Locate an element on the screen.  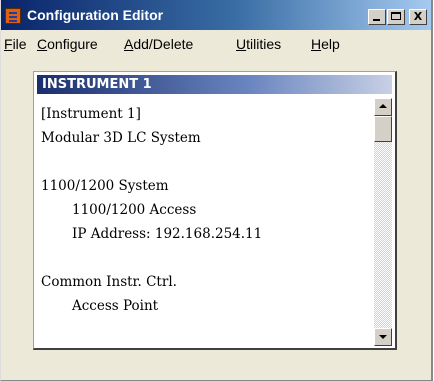
scroll-down-arrow-icon is located at coordinates (383, 337).